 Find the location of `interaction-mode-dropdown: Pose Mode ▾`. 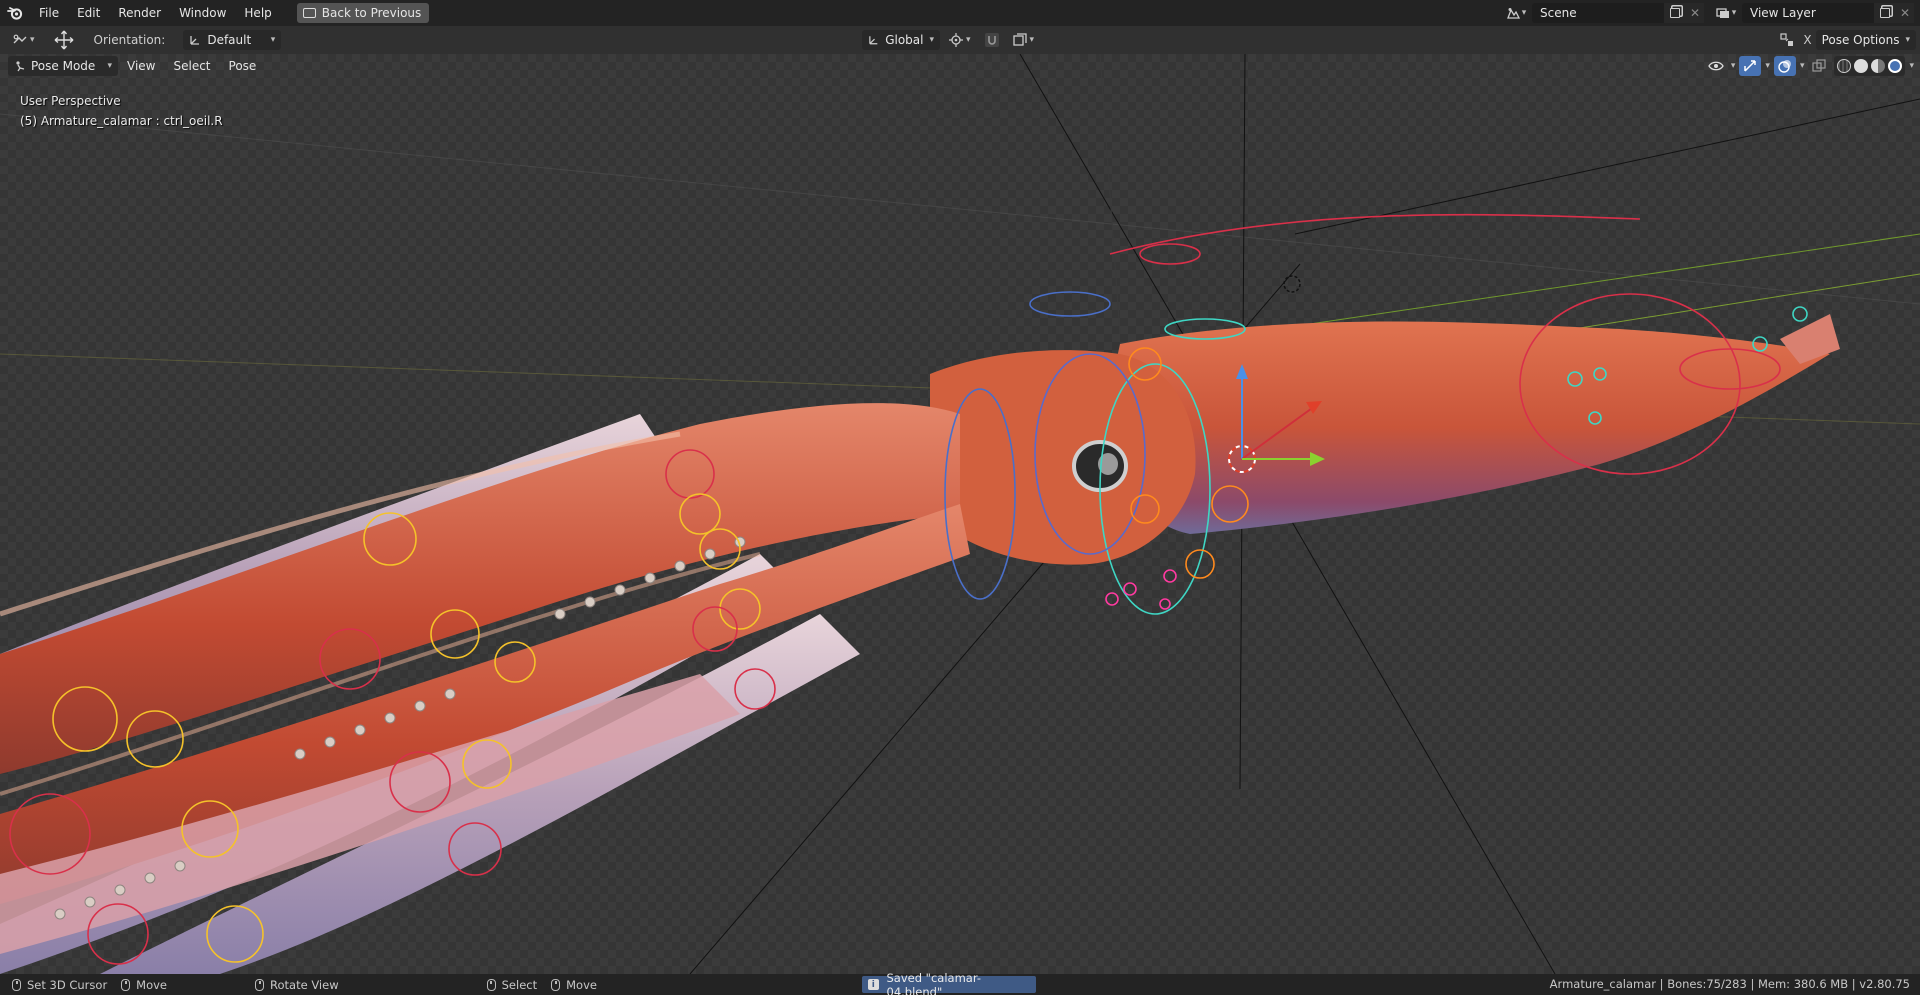

interaction-mode-dropdown: Pose Mode ▾ is located at coordinates (63, 66).